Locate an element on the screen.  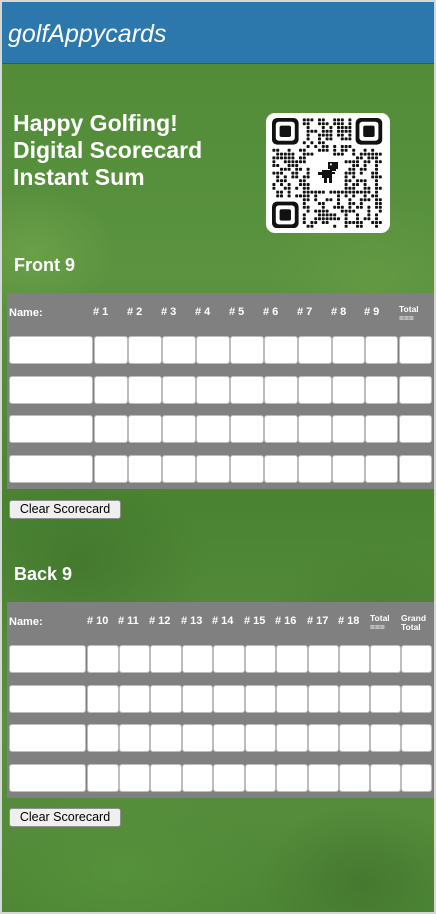
front9-hole-header: # 7 is located at coordinates (305, 312).